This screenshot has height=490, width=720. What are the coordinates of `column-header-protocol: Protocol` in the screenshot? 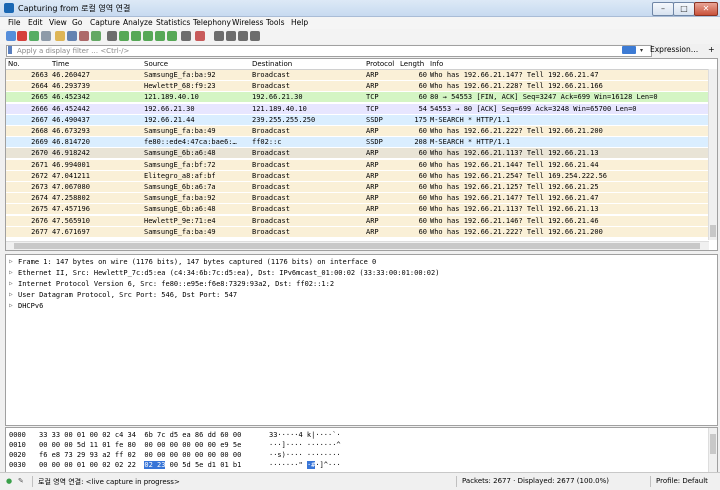 It's located at (380, 64).